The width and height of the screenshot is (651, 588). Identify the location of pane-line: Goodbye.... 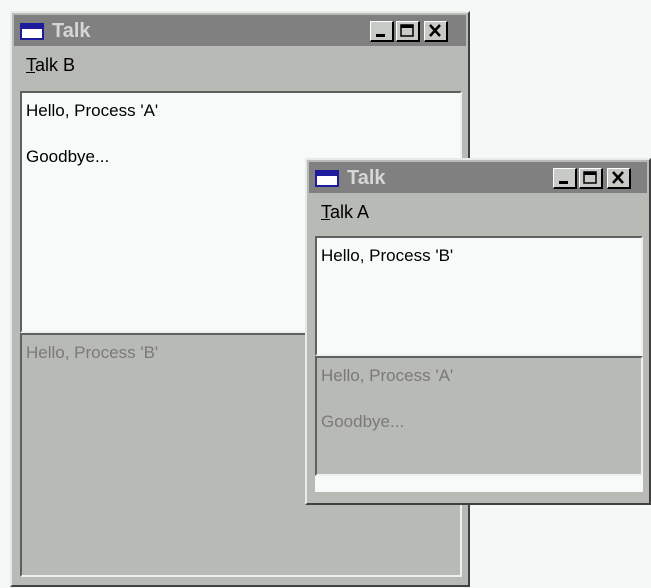
(363, 421).